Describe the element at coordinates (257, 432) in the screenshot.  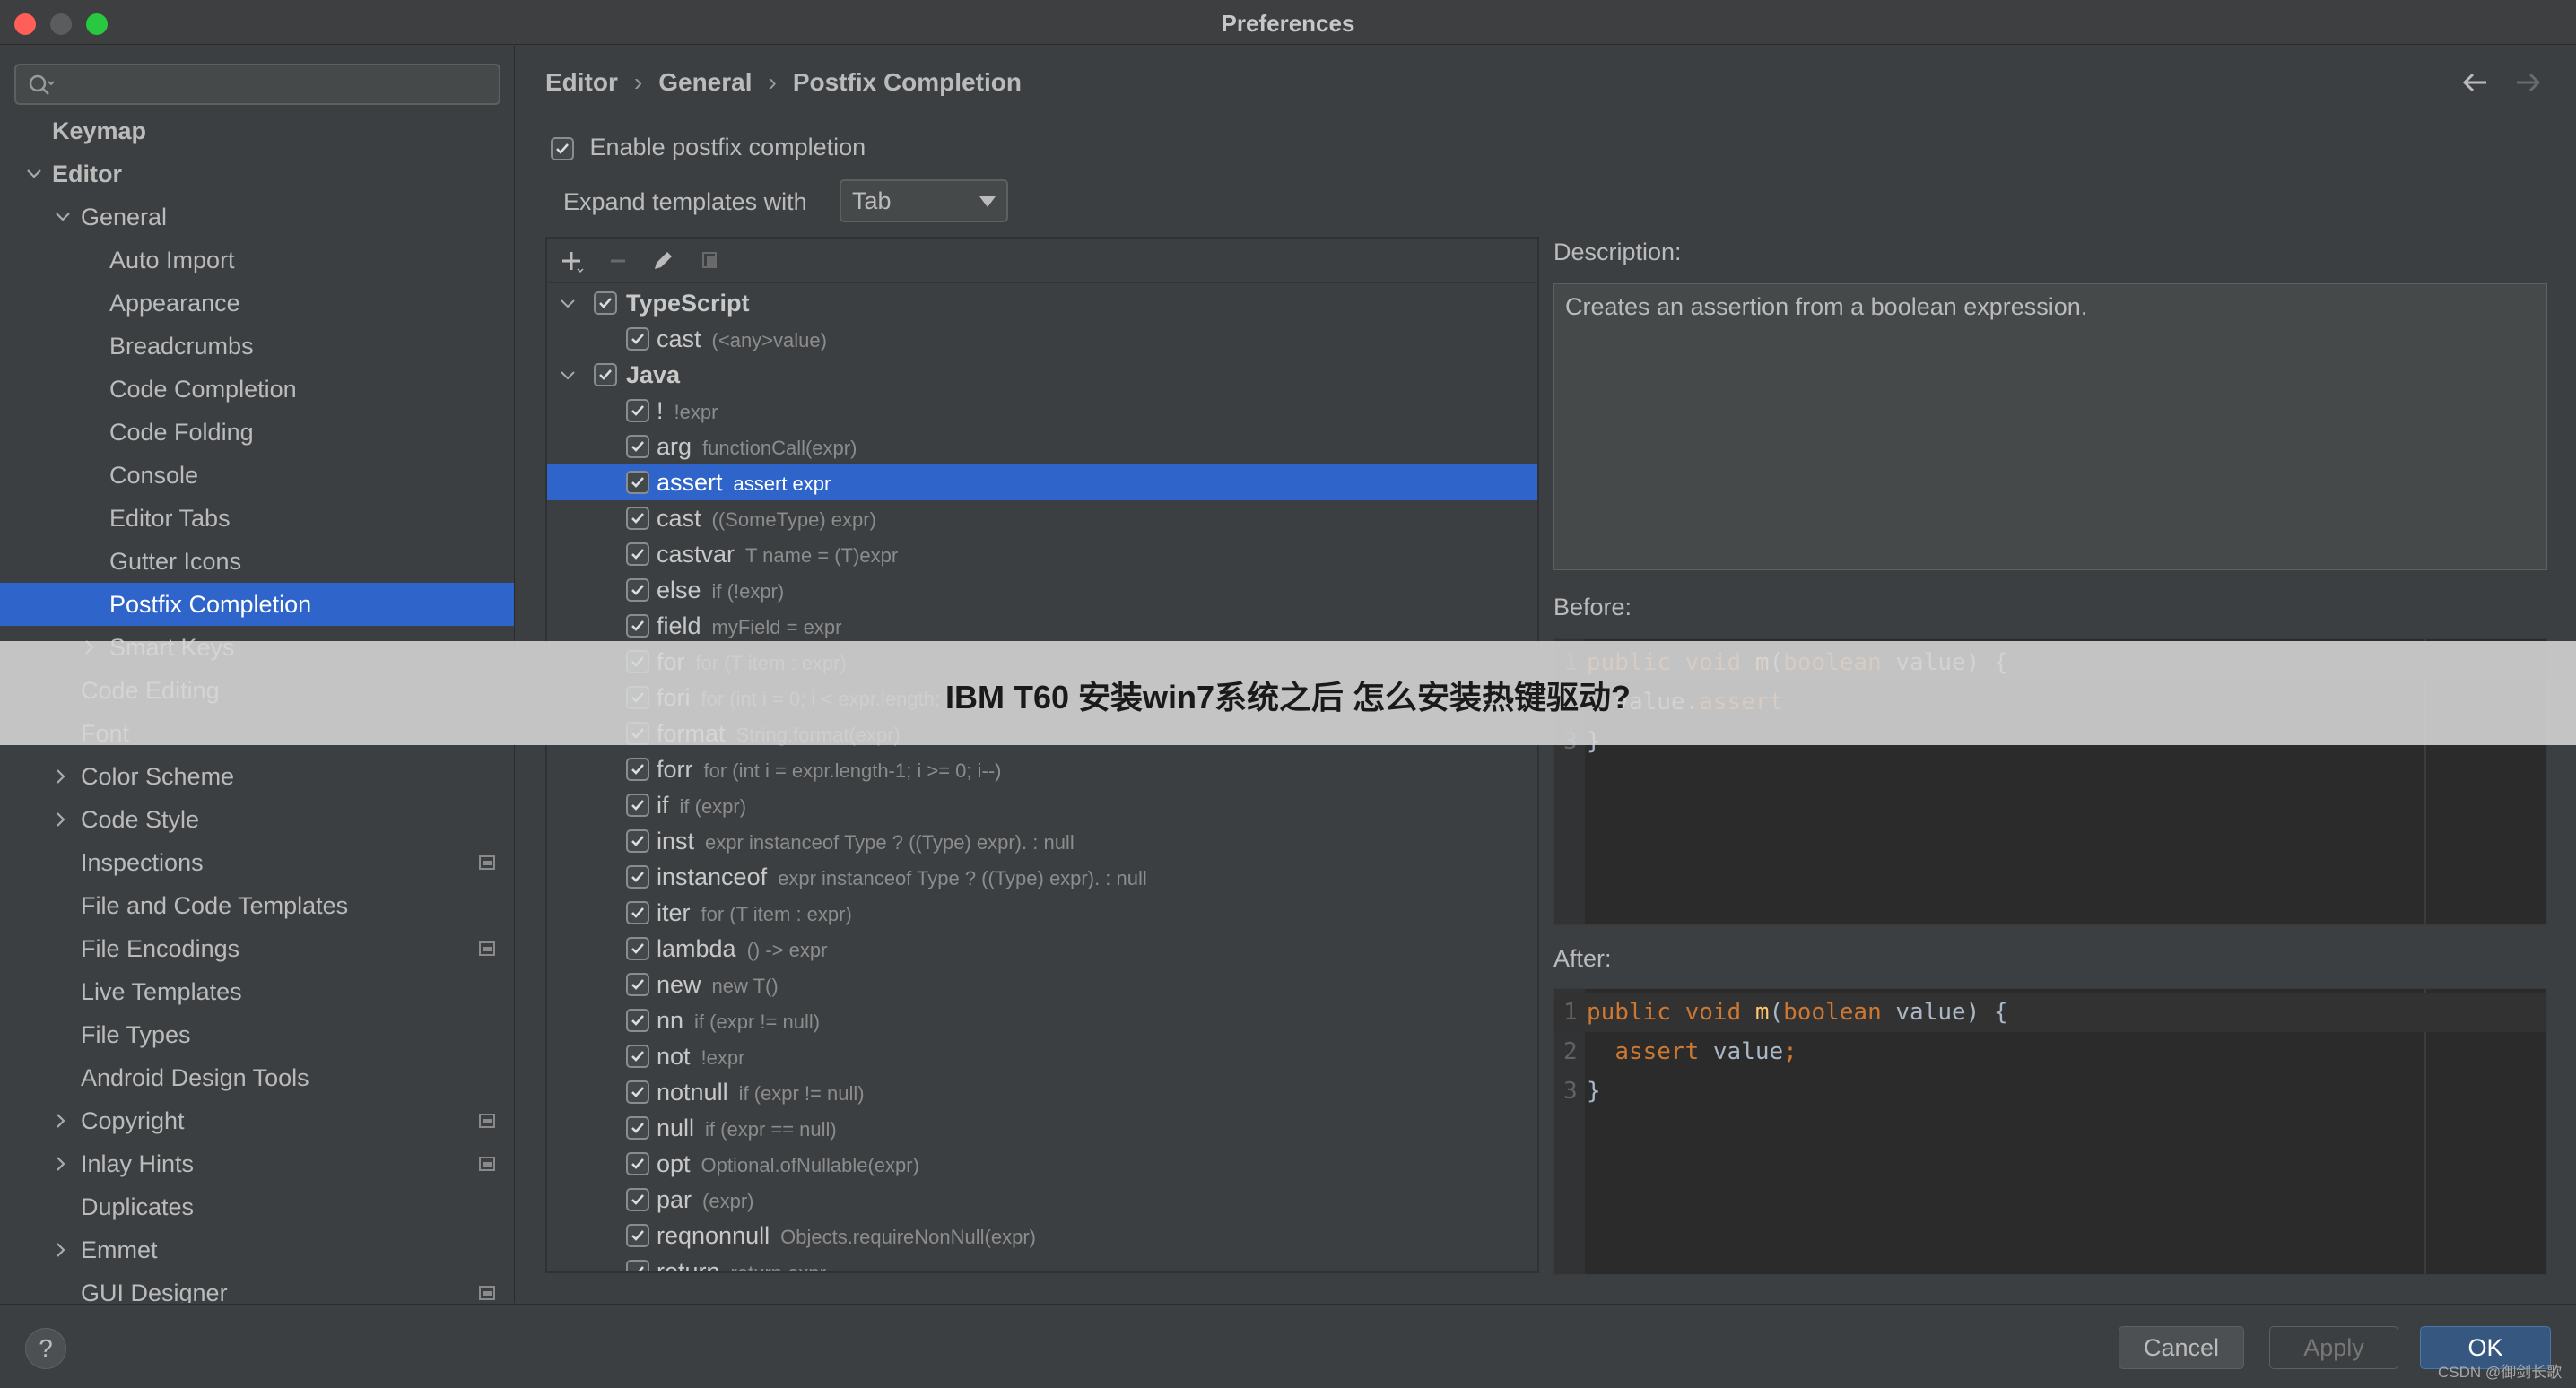
I see `sidebar-item: Code Folding` at that location.